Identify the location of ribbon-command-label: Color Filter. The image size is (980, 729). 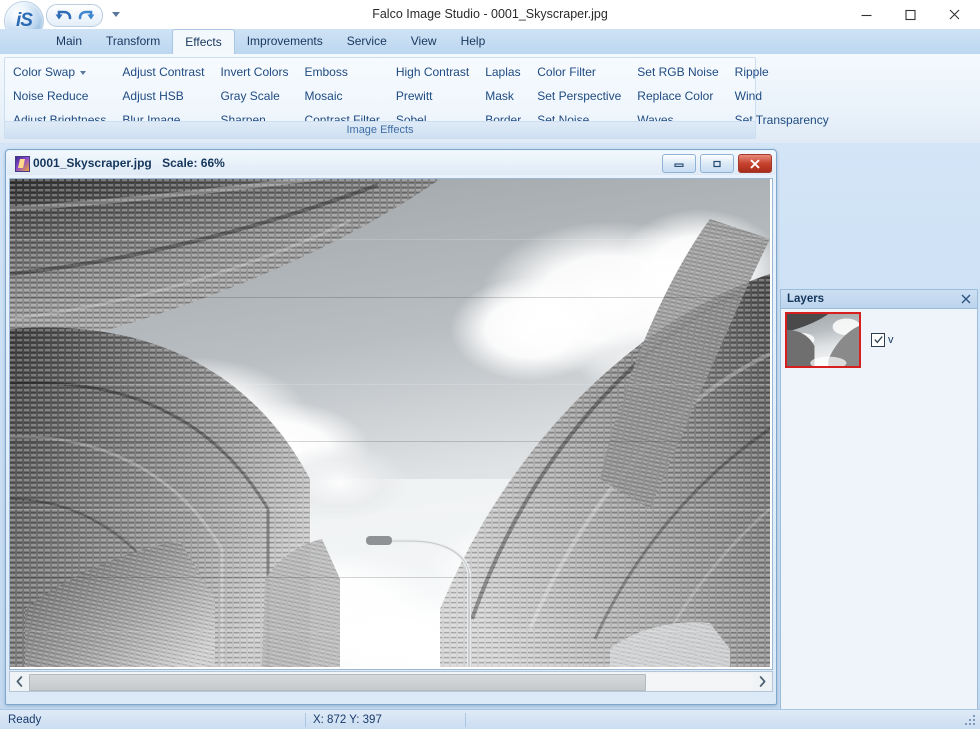
(566, 72).